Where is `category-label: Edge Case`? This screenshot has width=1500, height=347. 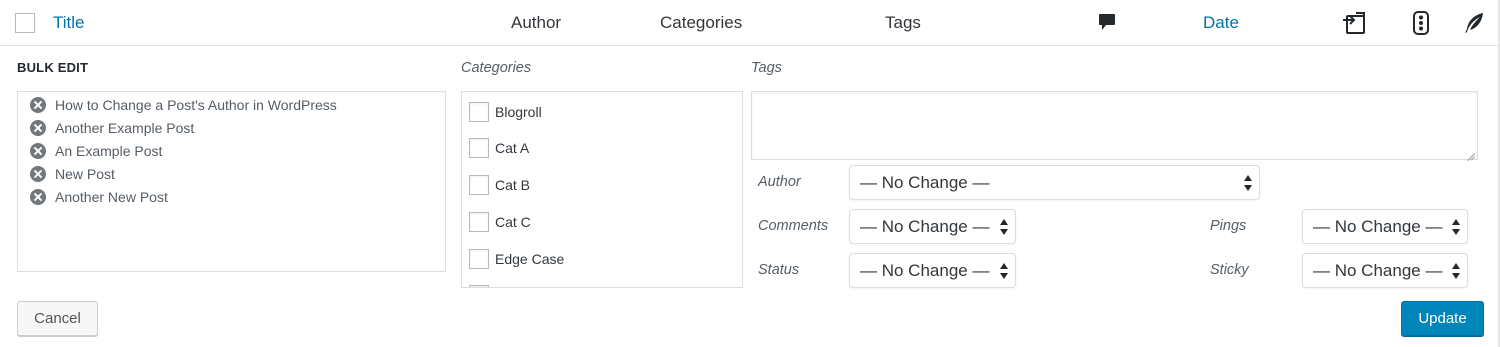 category-label: Edge Case is located at coordinates (530, 259).